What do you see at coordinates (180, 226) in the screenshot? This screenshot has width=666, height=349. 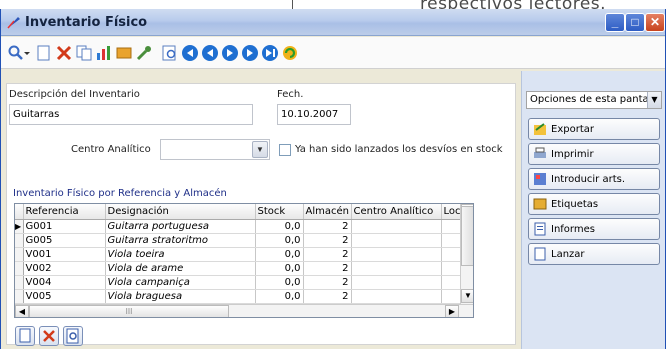 I see `cell-designacion: Guitarra portuguesa` at bounding box center [180, 226].